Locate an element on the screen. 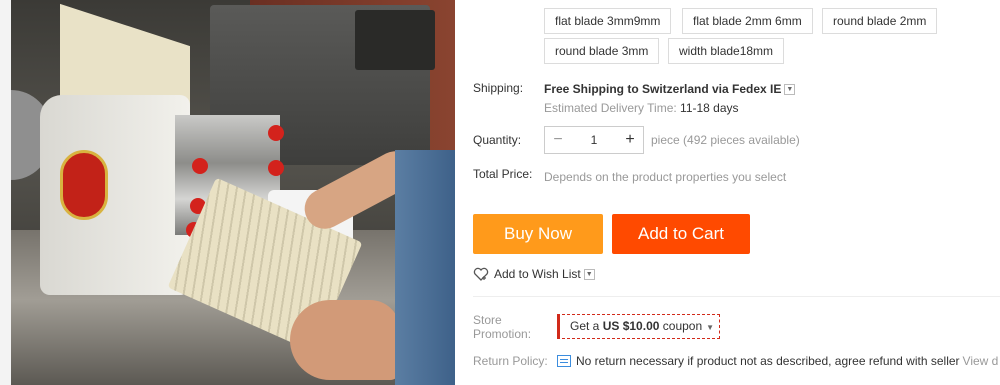  quantity-label: Quantity: is located at coordinates (497, 140).